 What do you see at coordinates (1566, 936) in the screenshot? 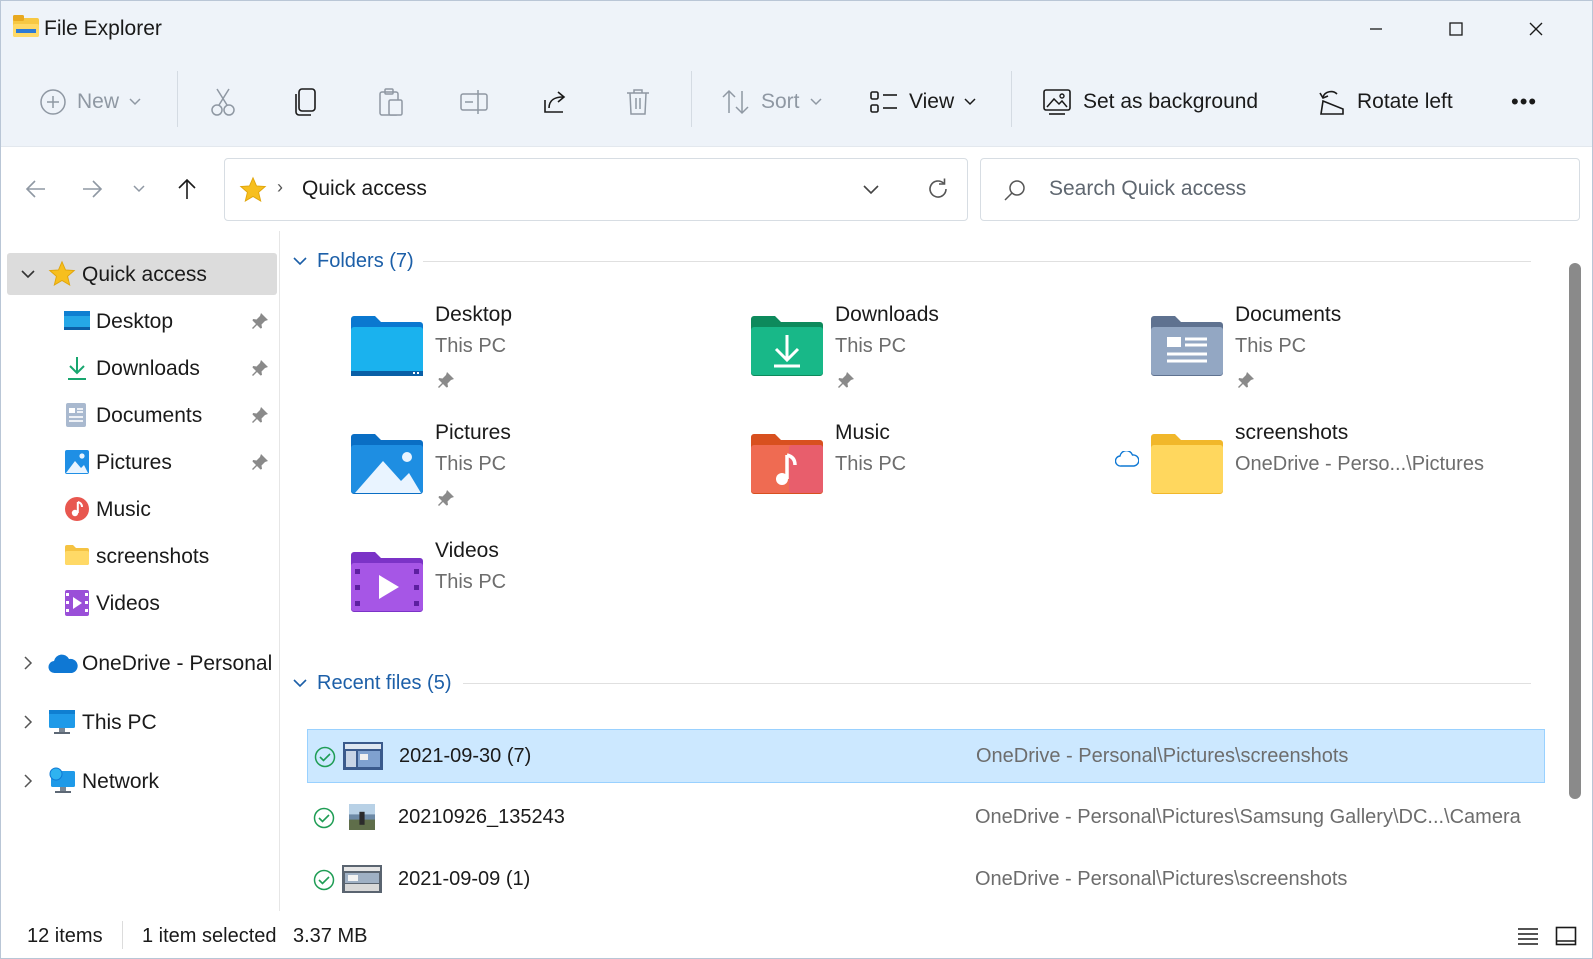
I see `large-icons-view-button` at bounding box center [1566, 936].